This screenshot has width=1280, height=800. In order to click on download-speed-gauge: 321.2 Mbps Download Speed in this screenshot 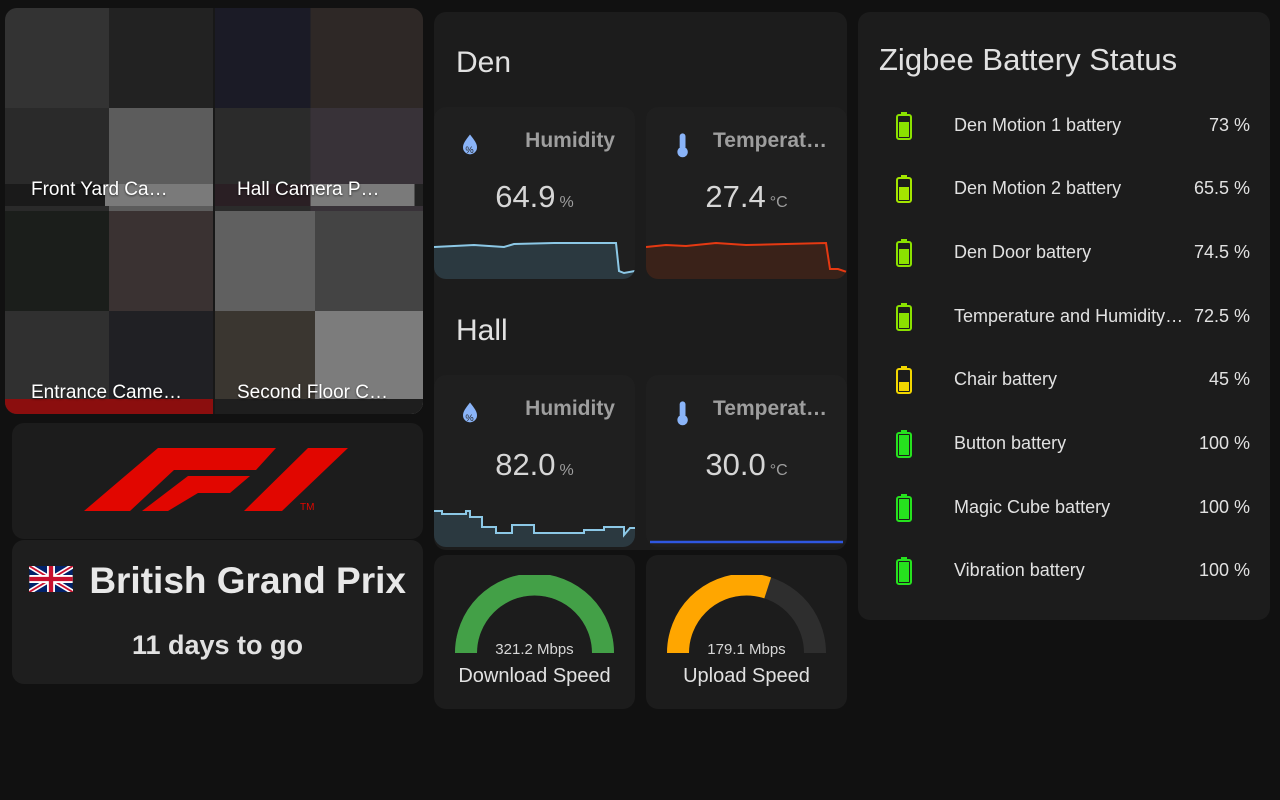, I will do `click(534, 632)`.